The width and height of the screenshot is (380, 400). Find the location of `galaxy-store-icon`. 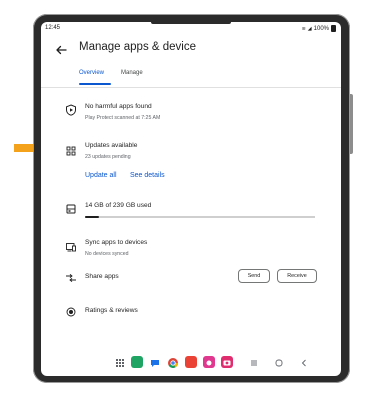

galaxy-store-icon is located at coordinates (209, 362).